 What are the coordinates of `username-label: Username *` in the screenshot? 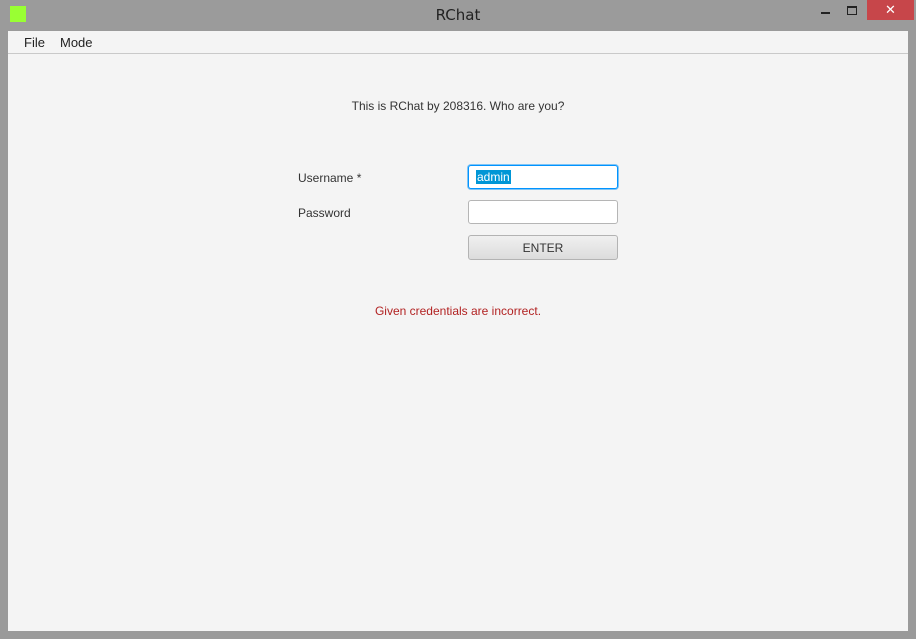 It's located at (330, 178).